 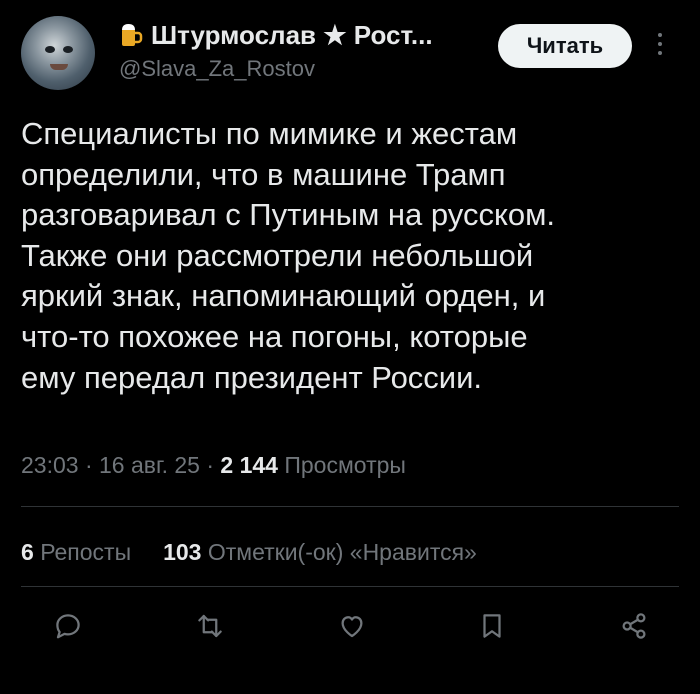 I want to click on reply-button, so click(x=68, y=626).